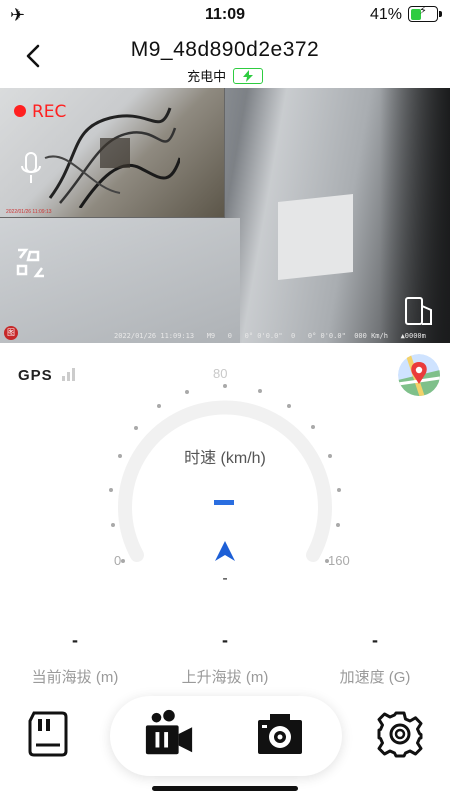 Image resolution: width=450 pixels, height=800 pixels. Describe the element at coordinates (31, 263) in the screenshot. I see `switch-camera-icon` at that location.